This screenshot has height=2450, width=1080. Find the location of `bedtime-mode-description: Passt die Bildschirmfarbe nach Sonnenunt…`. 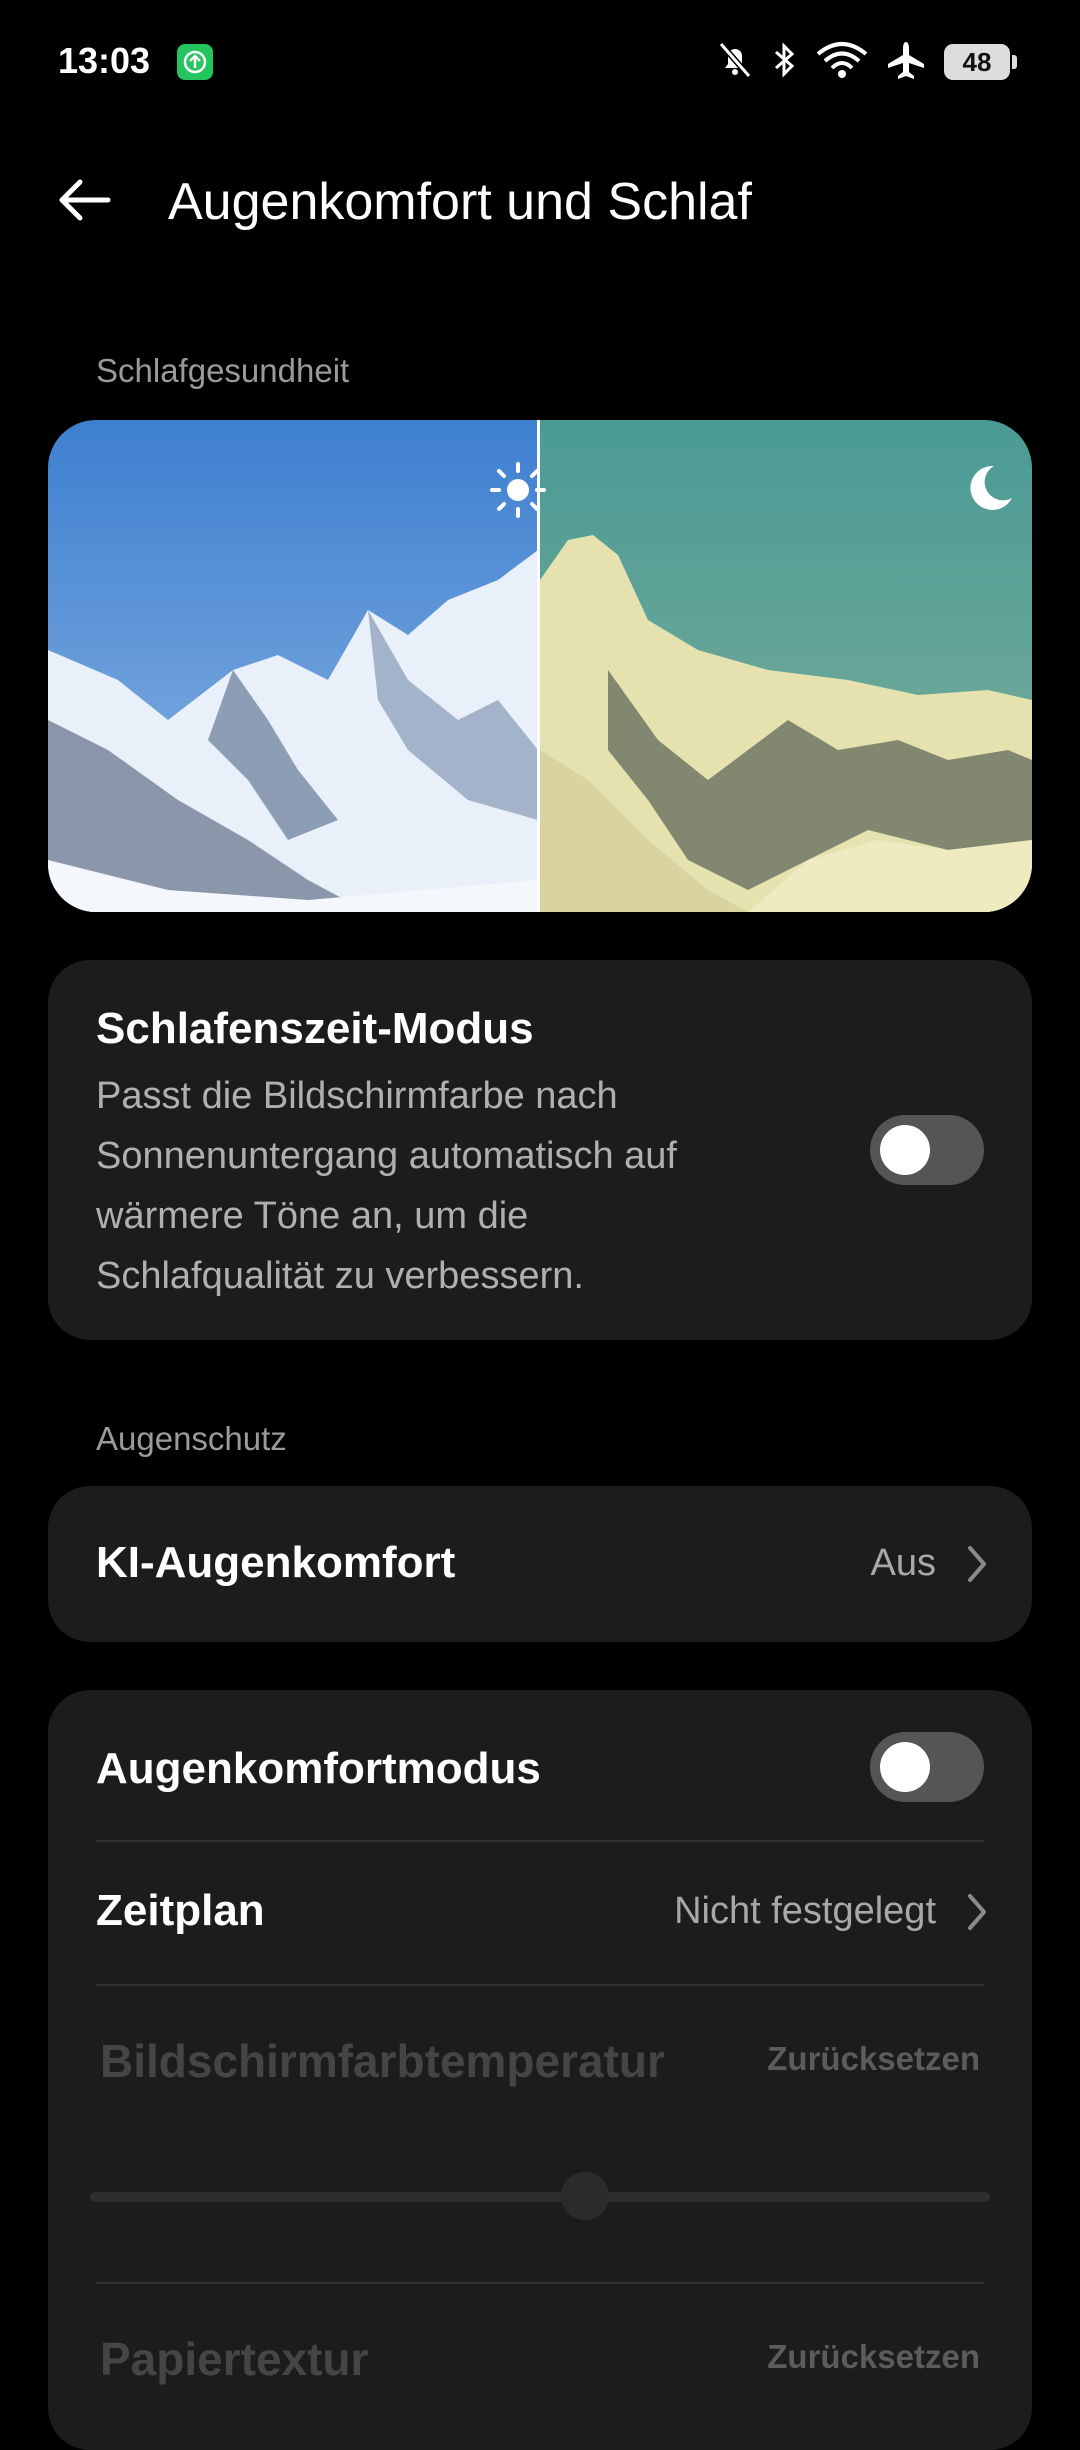

bedtime-mode-description: Passt die Bildschirmfarbe nach Sonnenunt… is located at coordinates (386, 1186).